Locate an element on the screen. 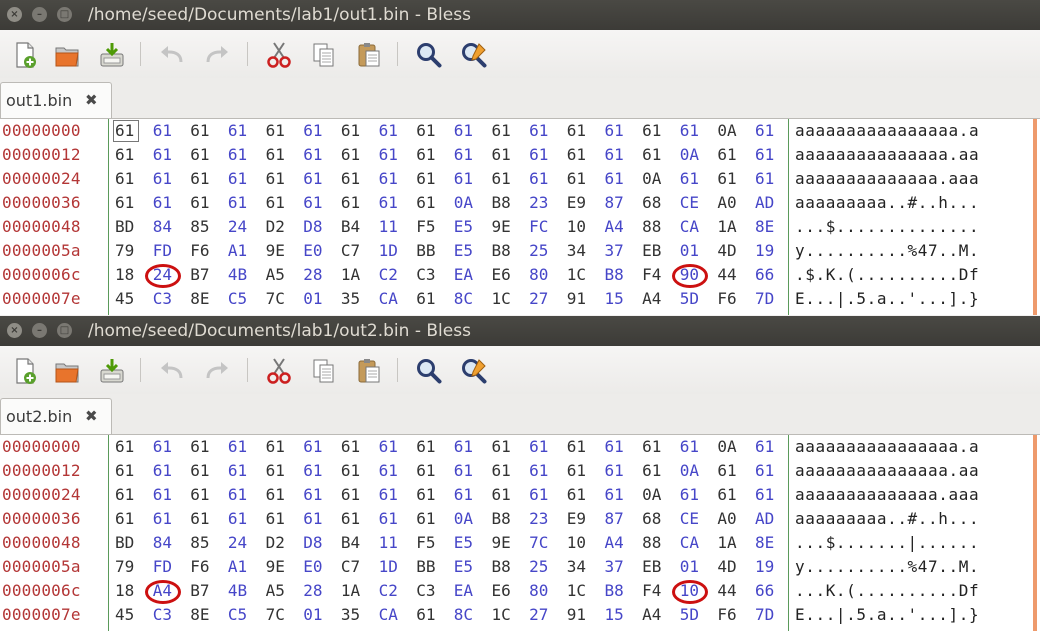 The width and height of the screenshot is (1040, 631). hex-byte: 18 is located at coordinates (126, 274).